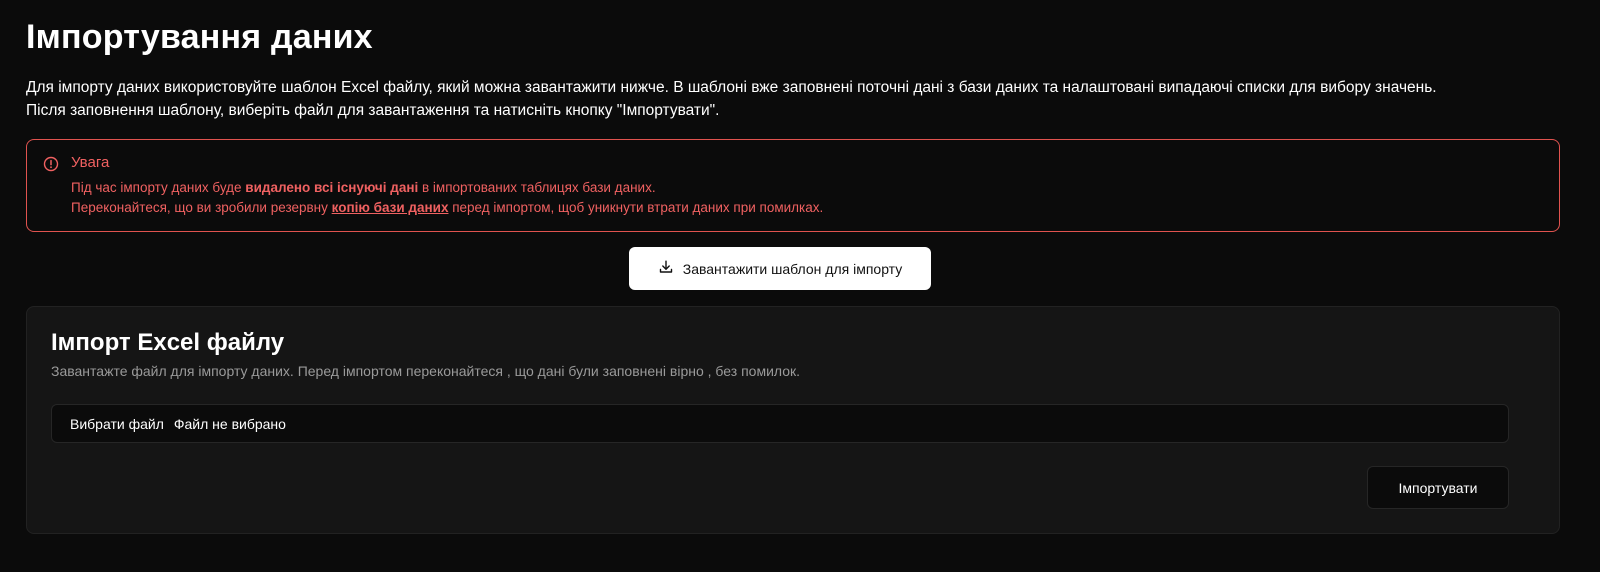  I want to click on alert-line-1-start: Під час імпорту даних буде, so click(158, 187).